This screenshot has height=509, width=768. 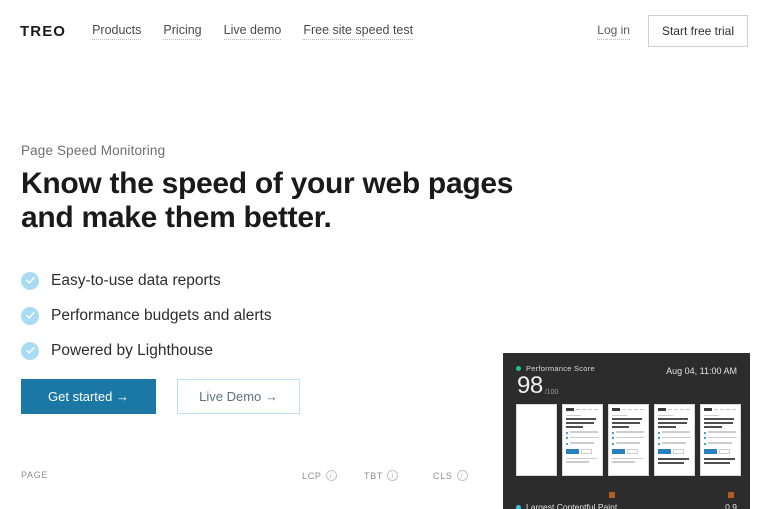 What do you see at coordinates (358, 31) in the screenshot?
I see `nav-item-free-site-speed-test: Free site speed test` at bounding box center [358, 31].